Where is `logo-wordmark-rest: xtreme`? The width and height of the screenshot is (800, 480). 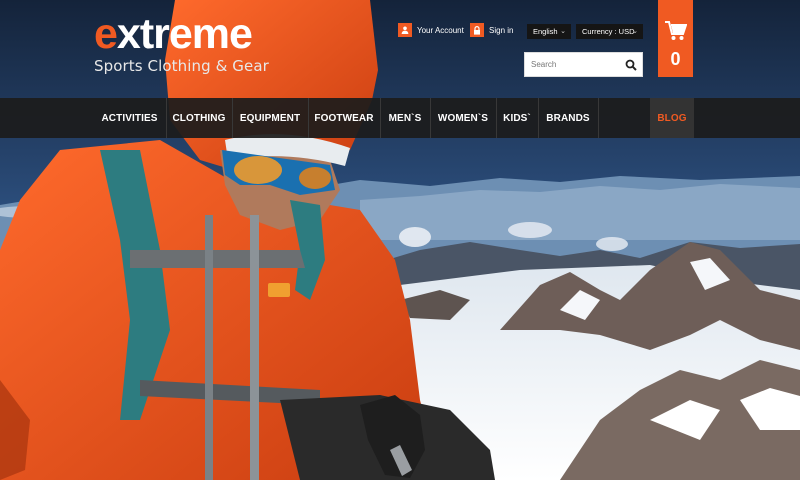
logo-wordmark-rest: xtreme is located at coordinates (184, 34).